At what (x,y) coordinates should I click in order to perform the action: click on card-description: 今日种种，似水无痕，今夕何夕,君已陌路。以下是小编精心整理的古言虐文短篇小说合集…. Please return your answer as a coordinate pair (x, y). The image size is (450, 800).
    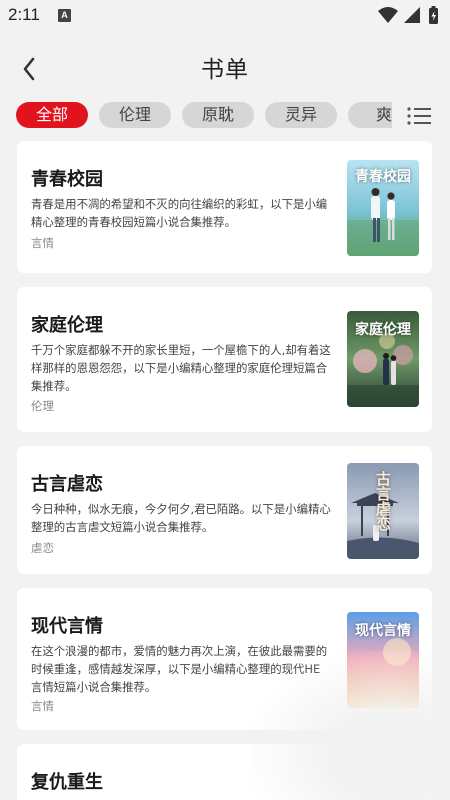
    Looking at the image, I should click on (181, 518).